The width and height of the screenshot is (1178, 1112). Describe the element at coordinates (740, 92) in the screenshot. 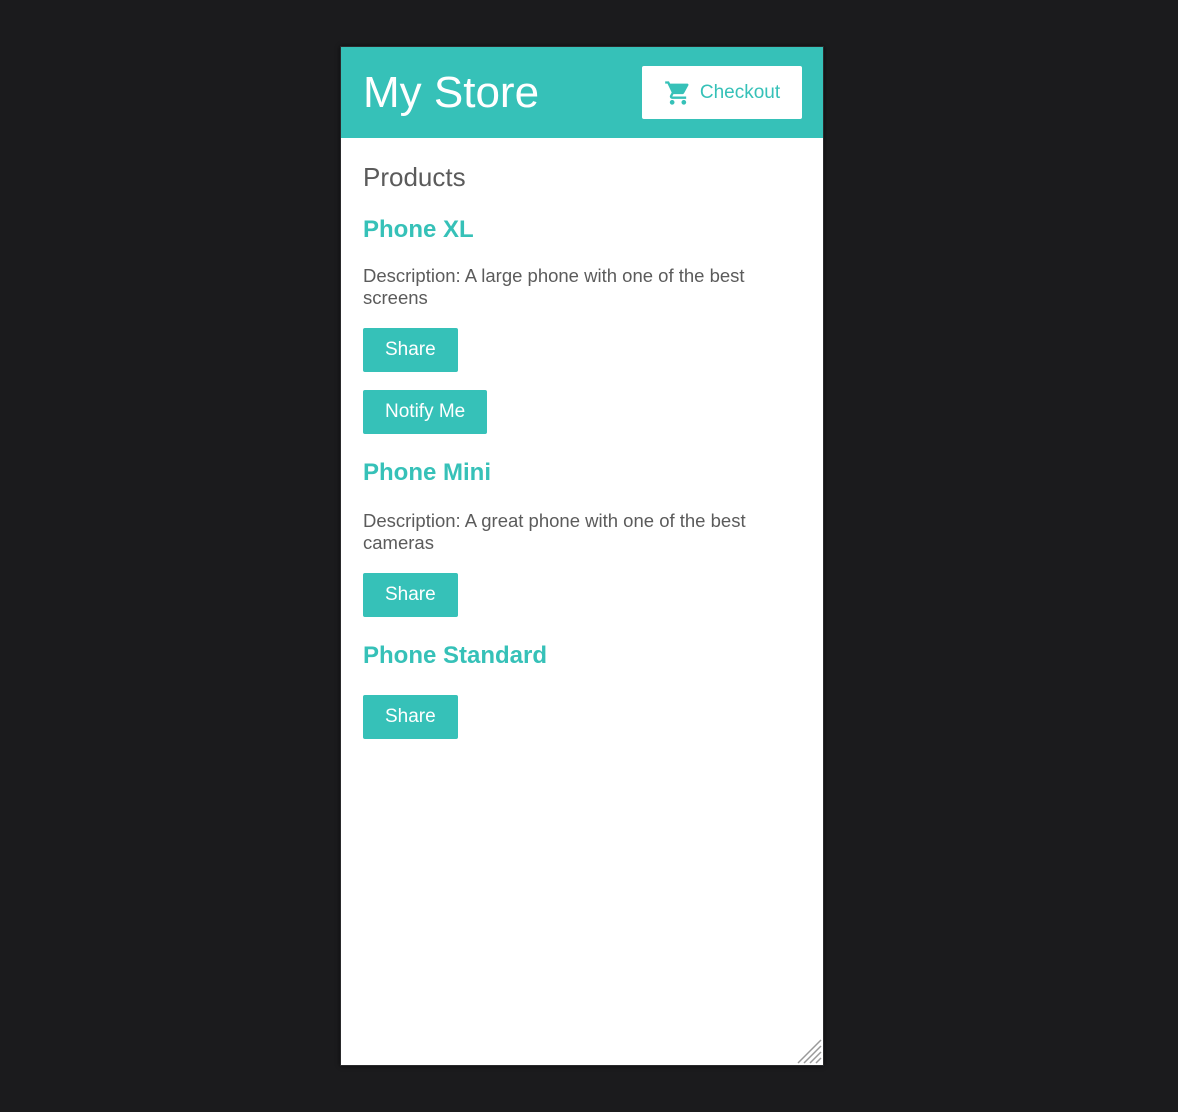

I see `checkout-label: Checkout` at that location.